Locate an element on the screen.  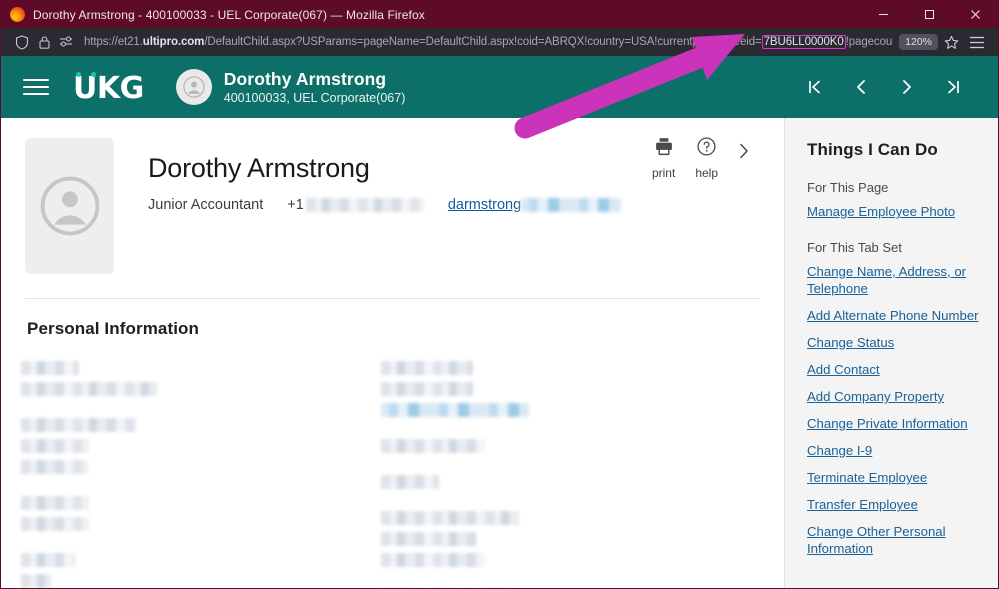
permissions-icon is located at coordinates (66, 42).